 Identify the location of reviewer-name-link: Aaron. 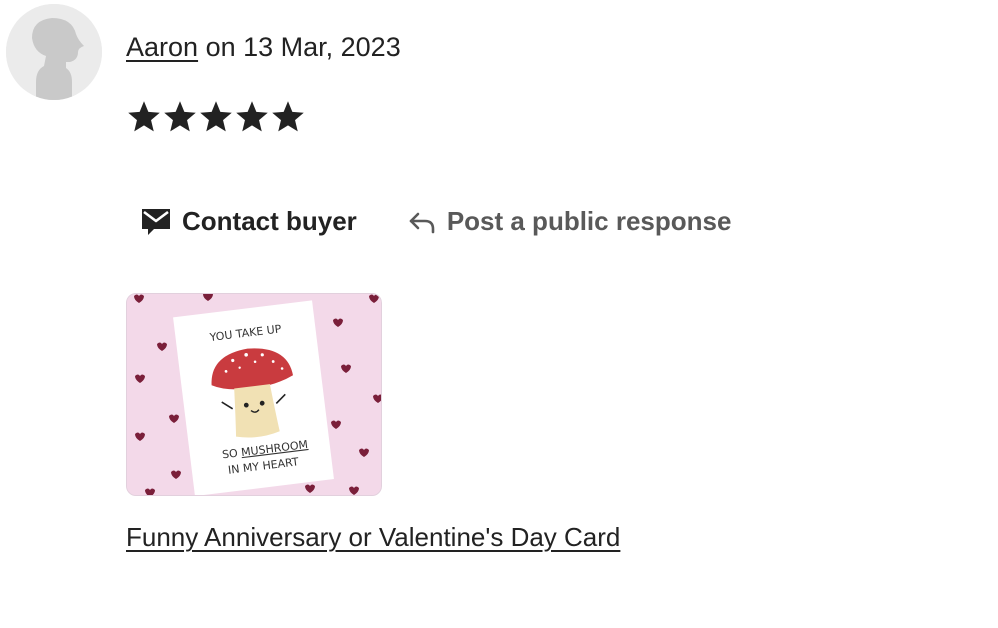
(162, 47).